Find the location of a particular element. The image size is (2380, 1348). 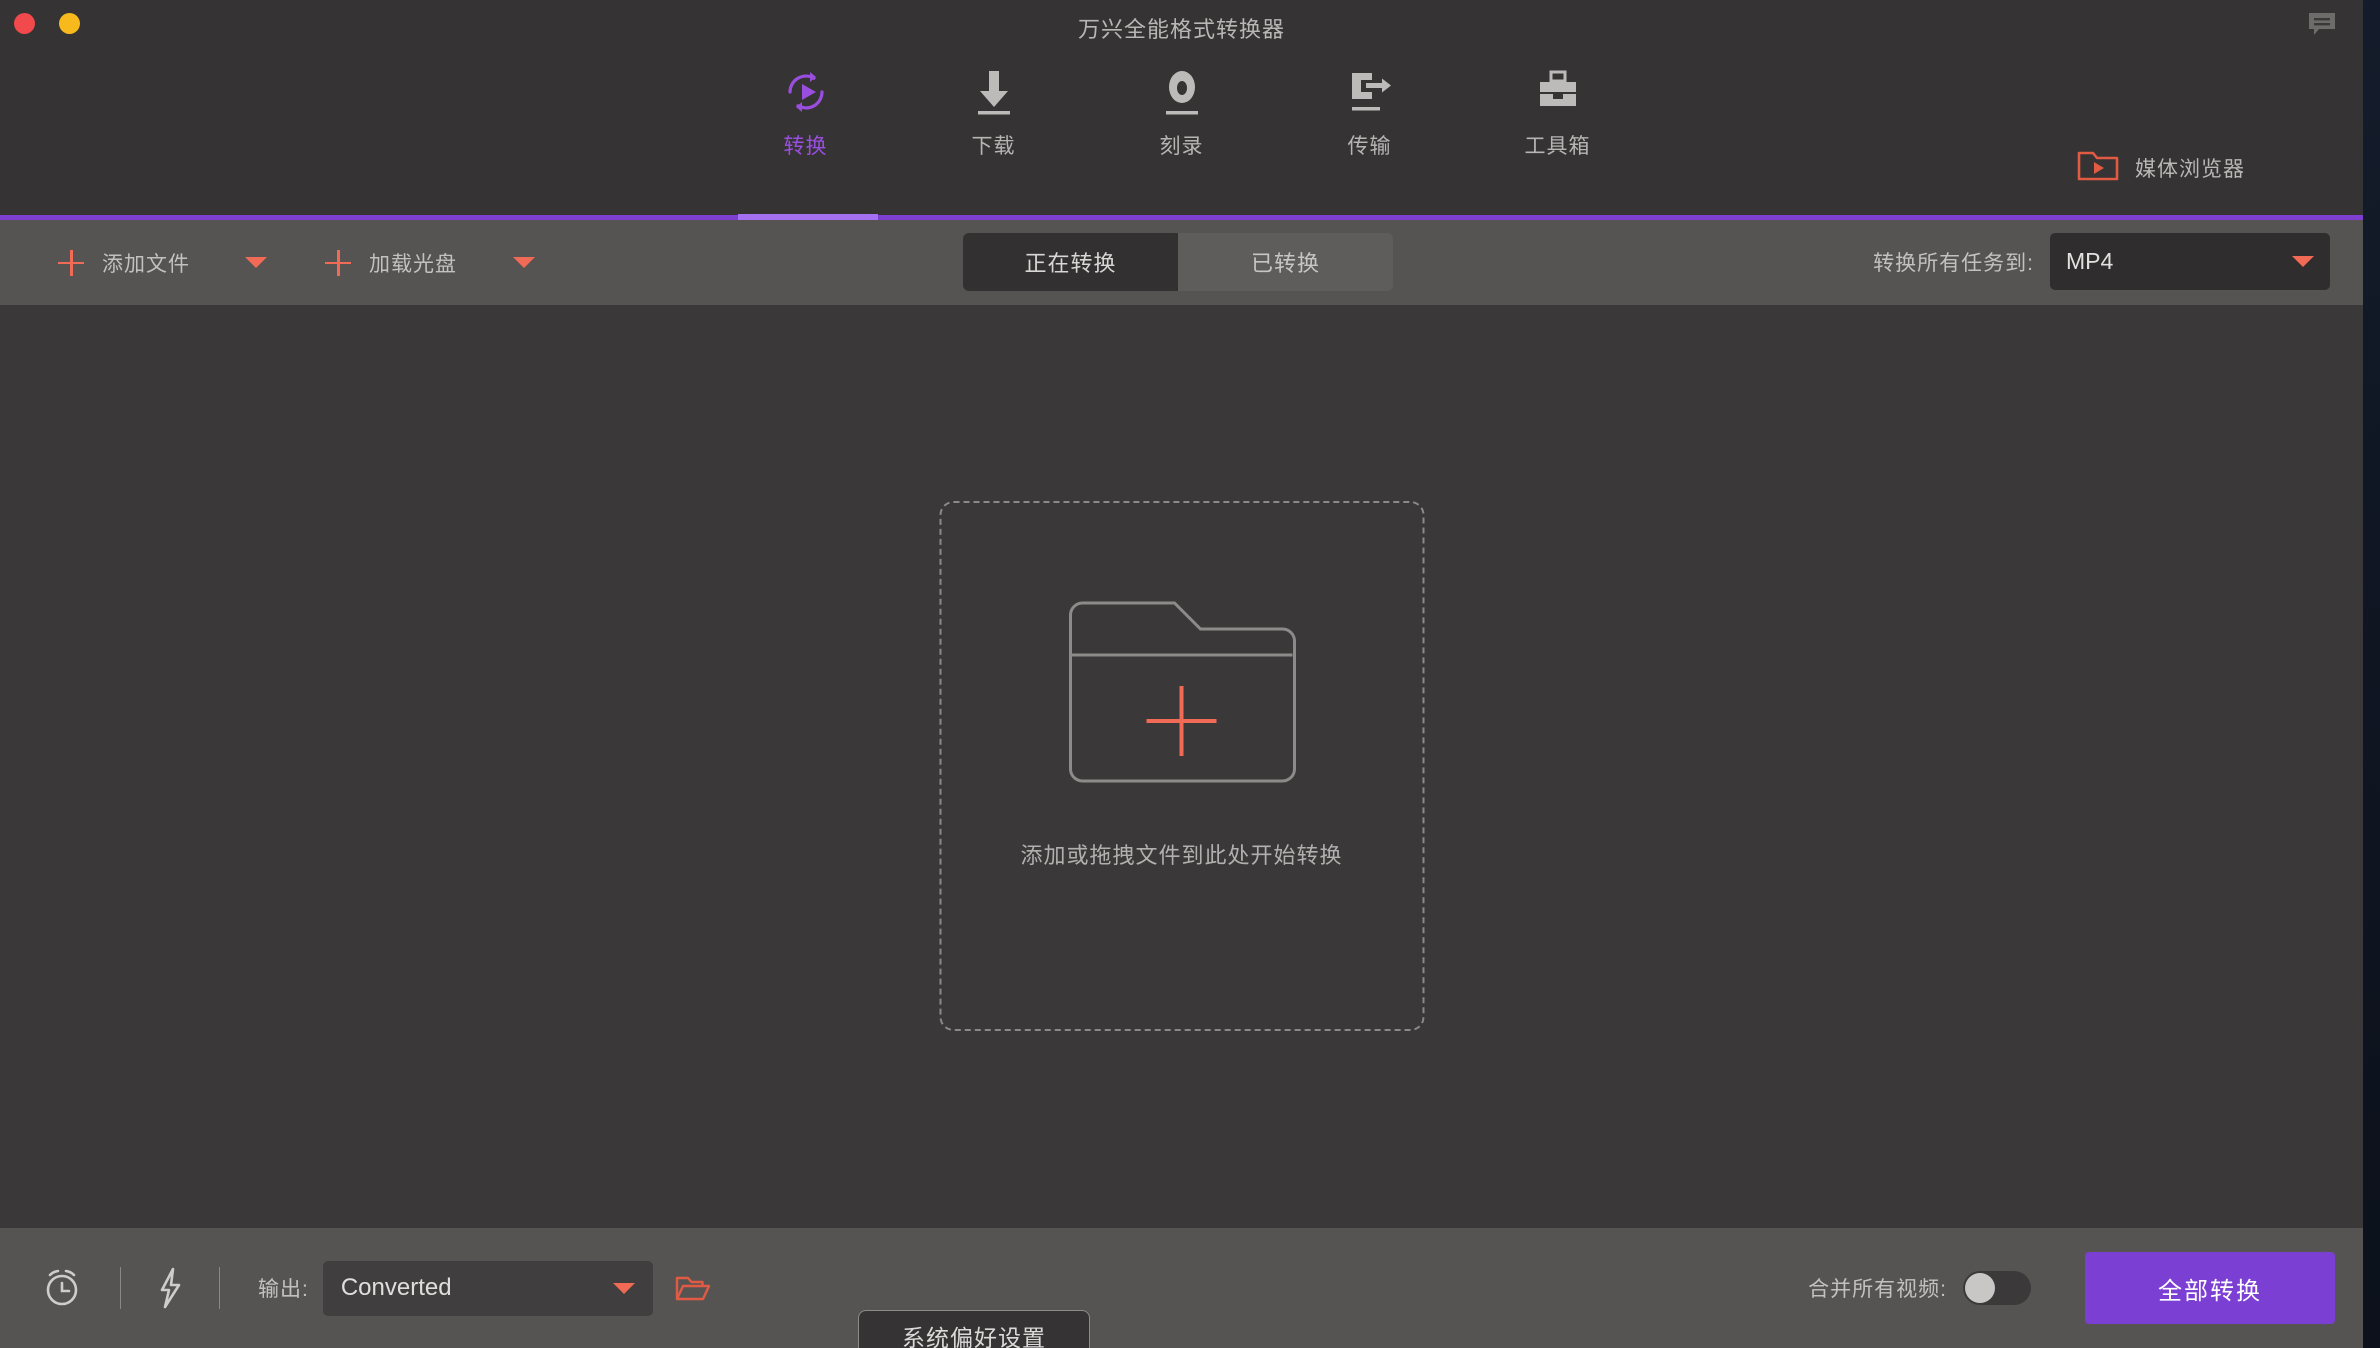

system-preferences-popup: 系统偏好设置 is located at coordinates (974, 1329).